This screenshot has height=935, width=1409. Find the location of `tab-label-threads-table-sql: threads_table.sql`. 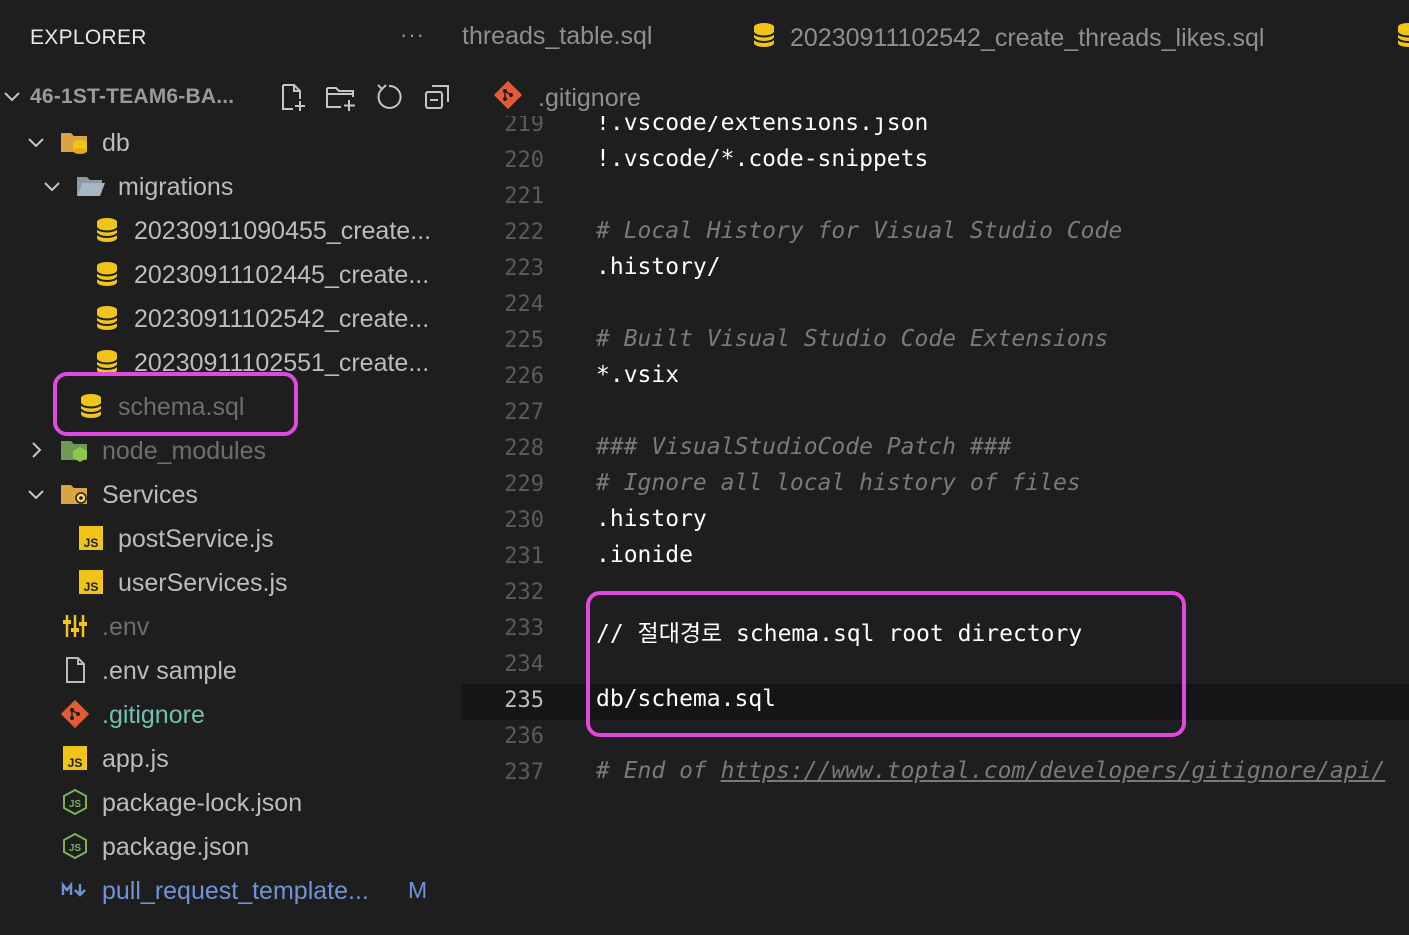

tab-label-threads-table-sql: threads_table.sql is located at coordinates (557, 36).